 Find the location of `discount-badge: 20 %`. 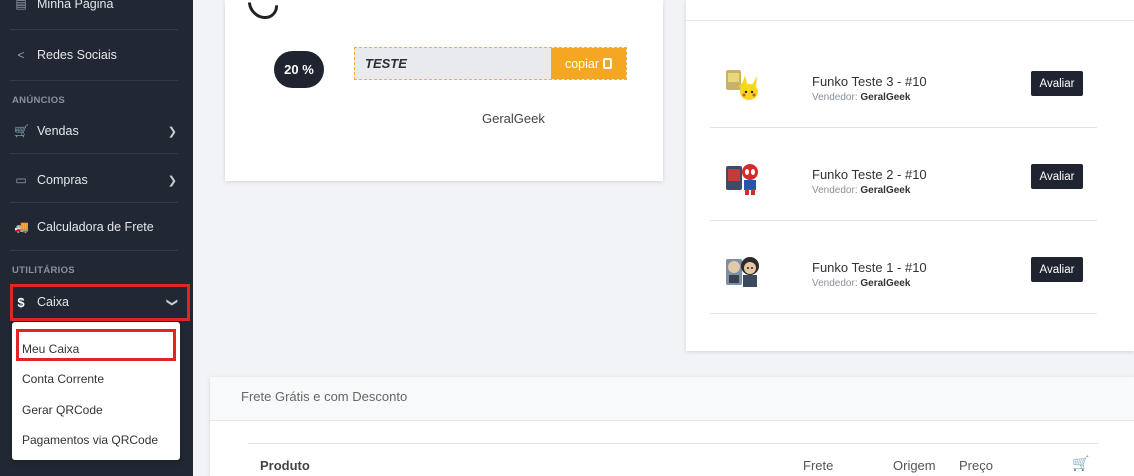

discount-badge: 20 % is located at coordinates (299, 69).